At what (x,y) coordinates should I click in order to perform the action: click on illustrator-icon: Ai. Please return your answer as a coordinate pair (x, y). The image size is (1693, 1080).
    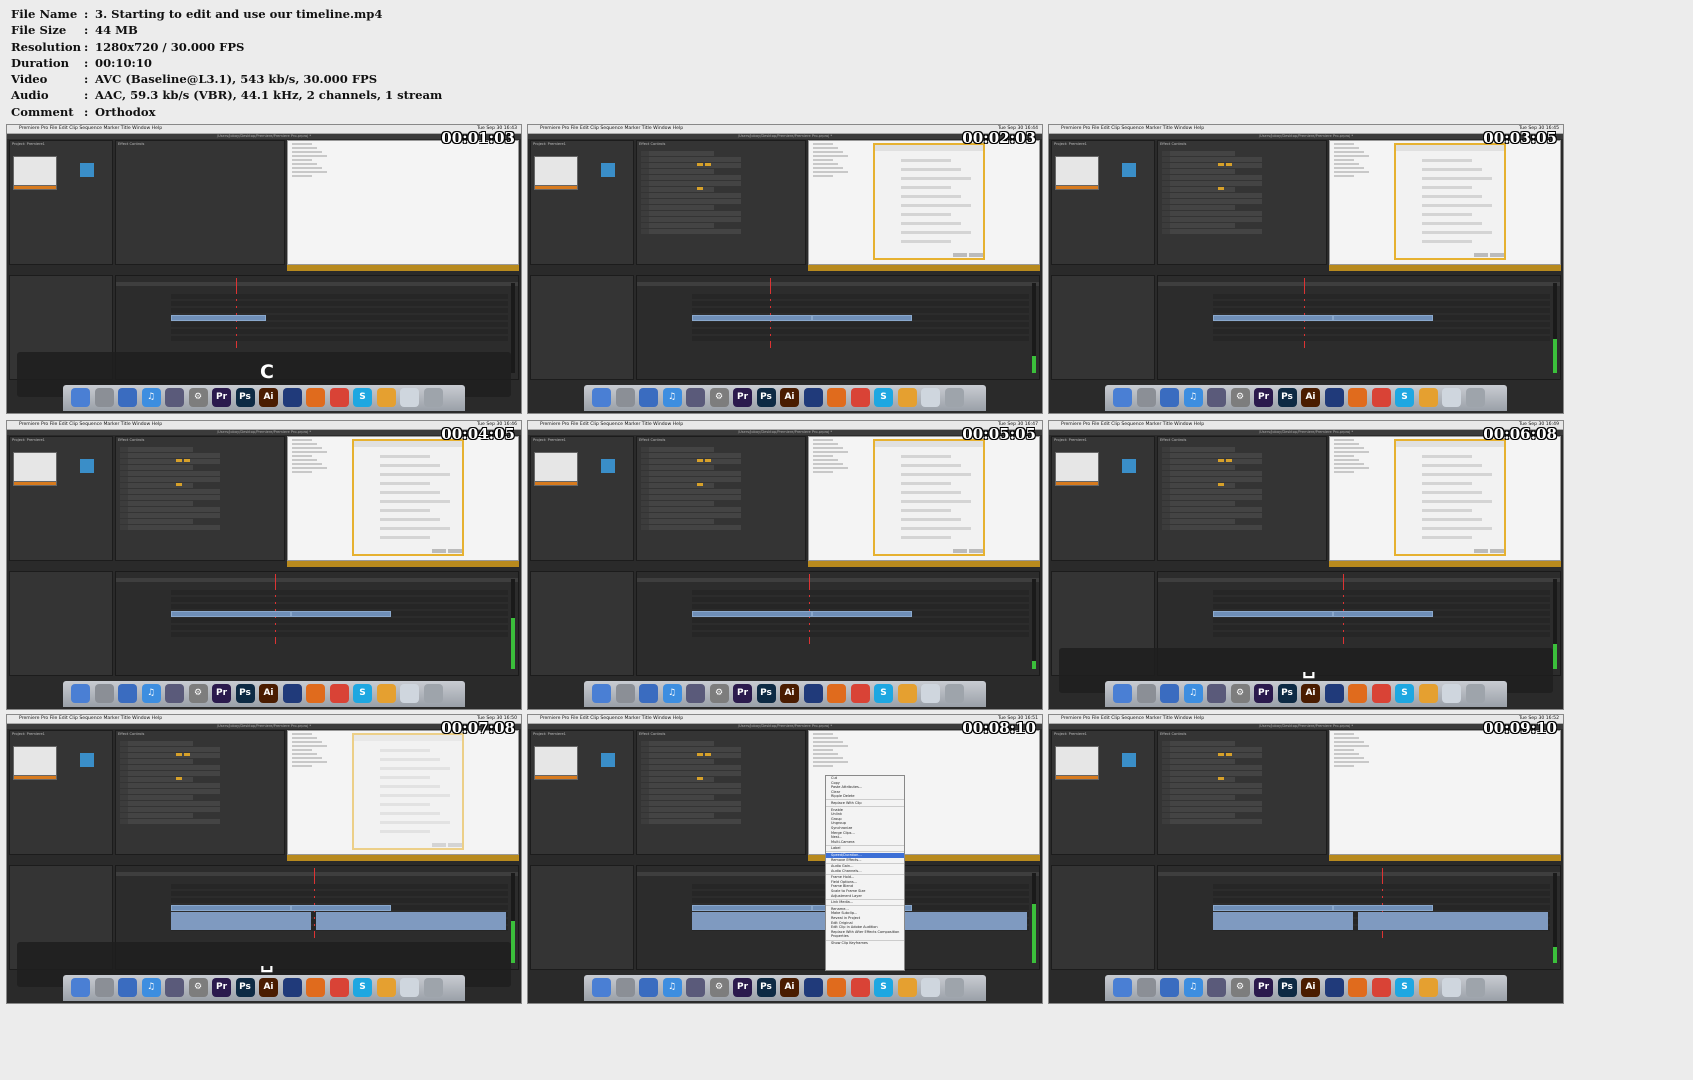
    Looking at the image, I should click on (268, 397).